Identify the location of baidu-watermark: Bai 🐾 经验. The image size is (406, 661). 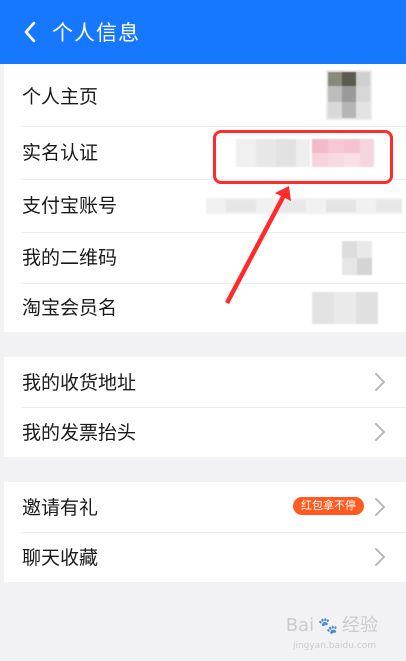
(332, 624).